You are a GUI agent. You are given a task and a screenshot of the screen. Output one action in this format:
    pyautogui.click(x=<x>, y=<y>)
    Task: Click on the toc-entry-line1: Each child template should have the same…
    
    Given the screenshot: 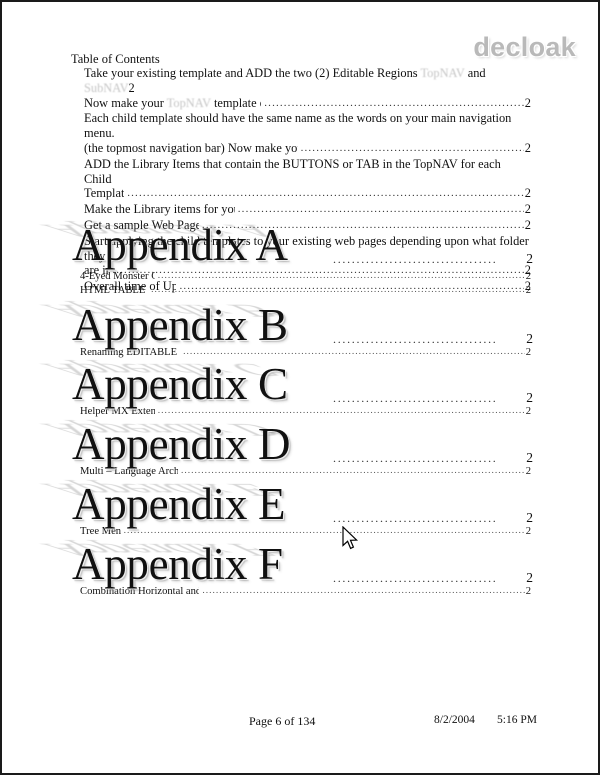 What is the action you would take?
    pyautogui.click(x=298, y=126)
    